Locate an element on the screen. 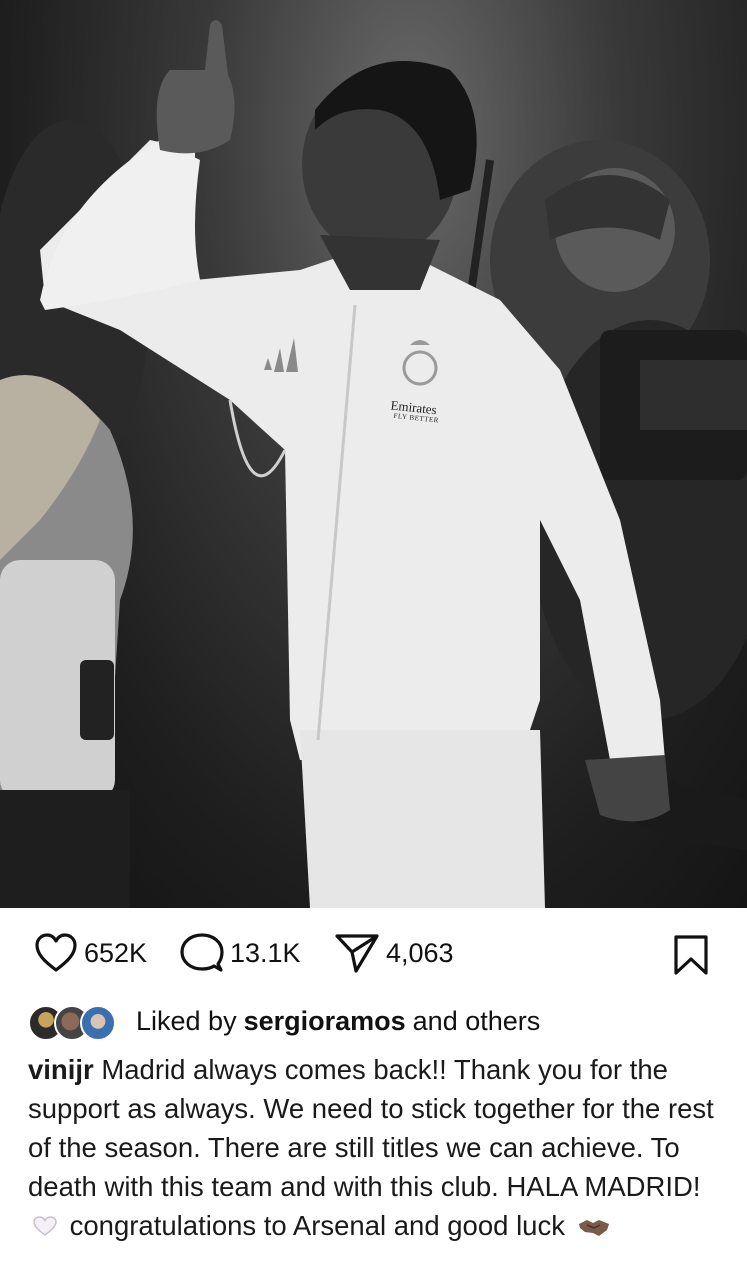  send-icon is located at coordinates (357, 953).